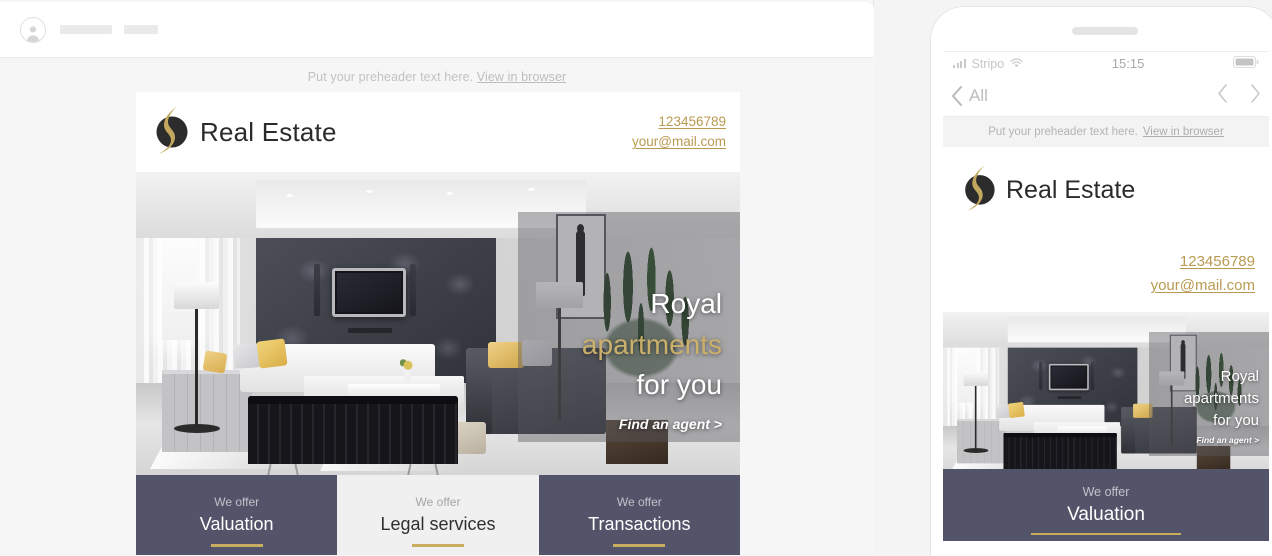  I want to click on wifi-icon, so click(1016, 64).